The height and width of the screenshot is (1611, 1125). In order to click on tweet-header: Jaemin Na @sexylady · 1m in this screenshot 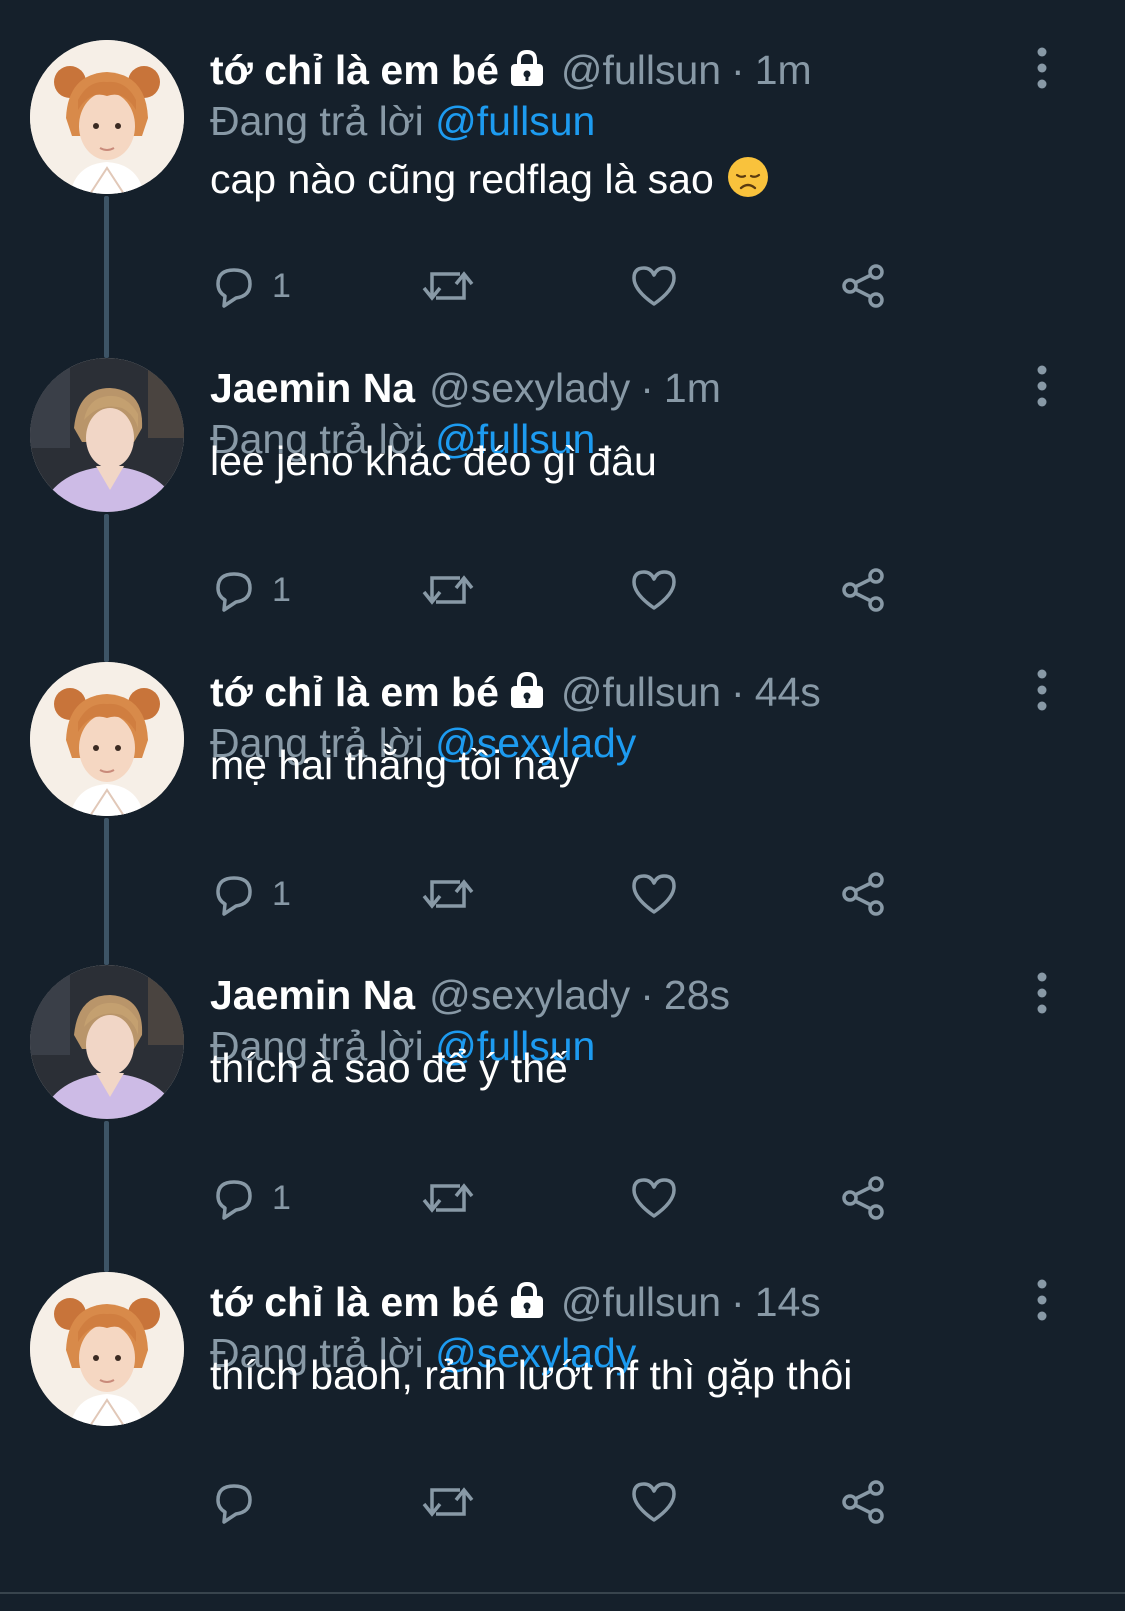, I will do `click(465, 388)`.